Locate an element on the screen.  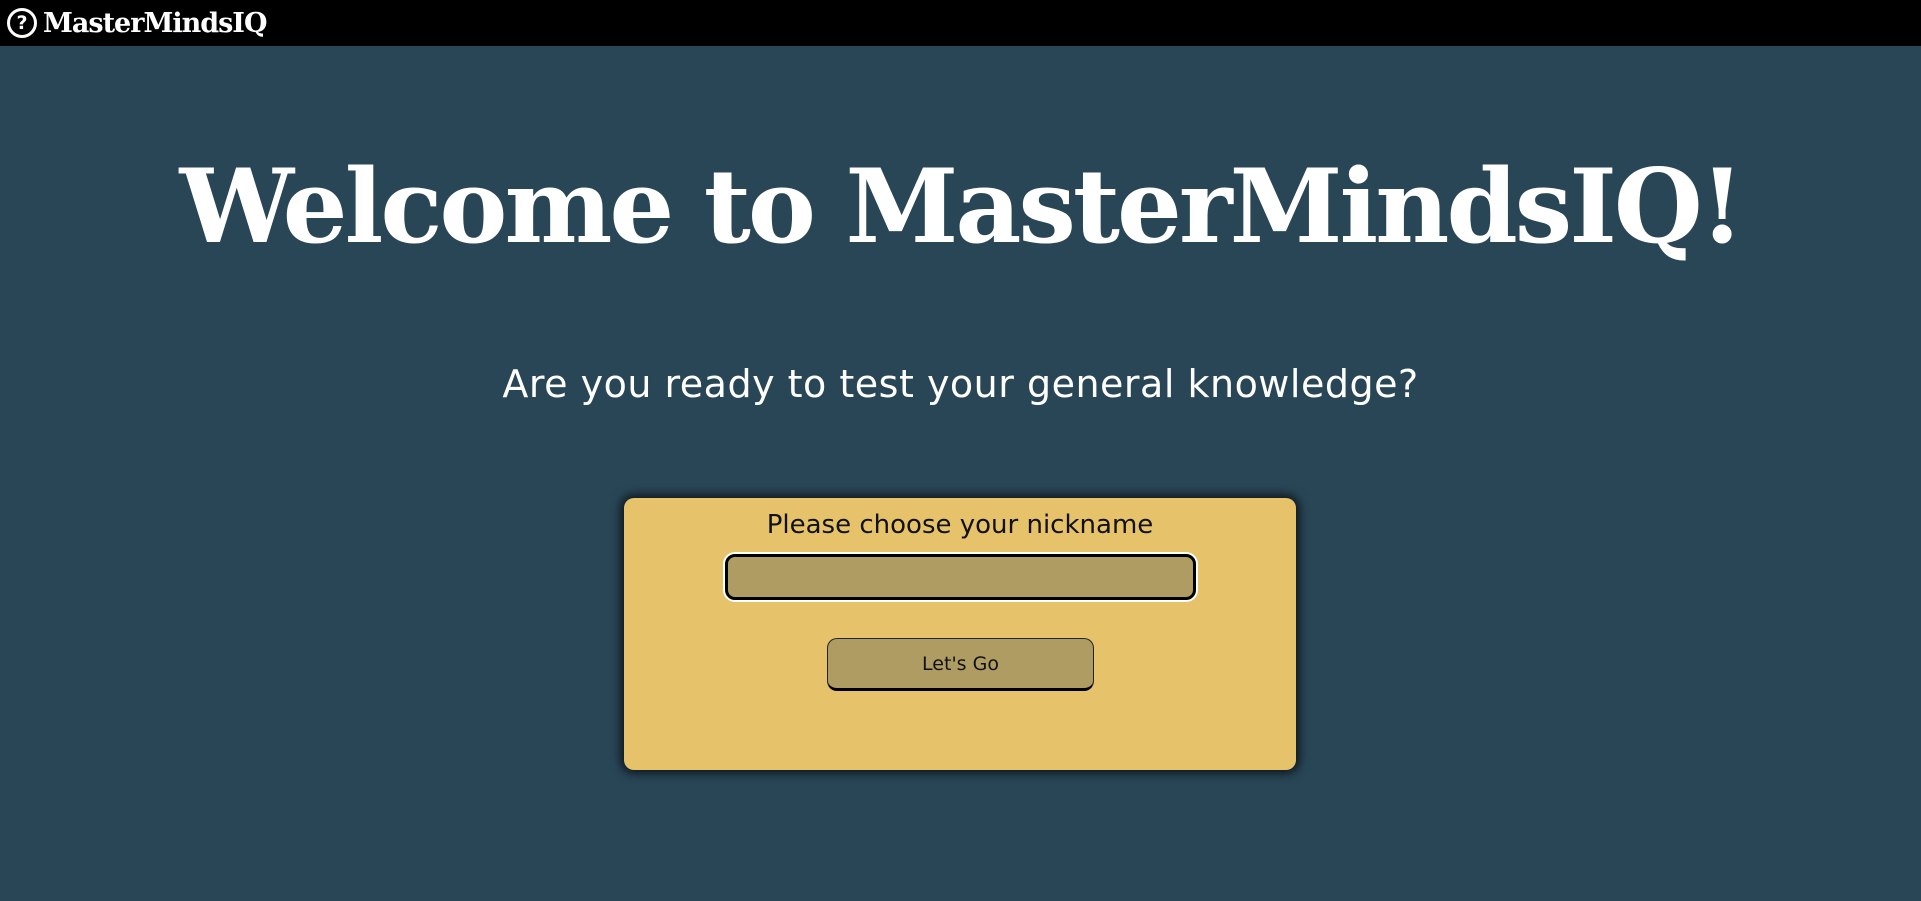
nickname-input is located at coordinates (960, 577).